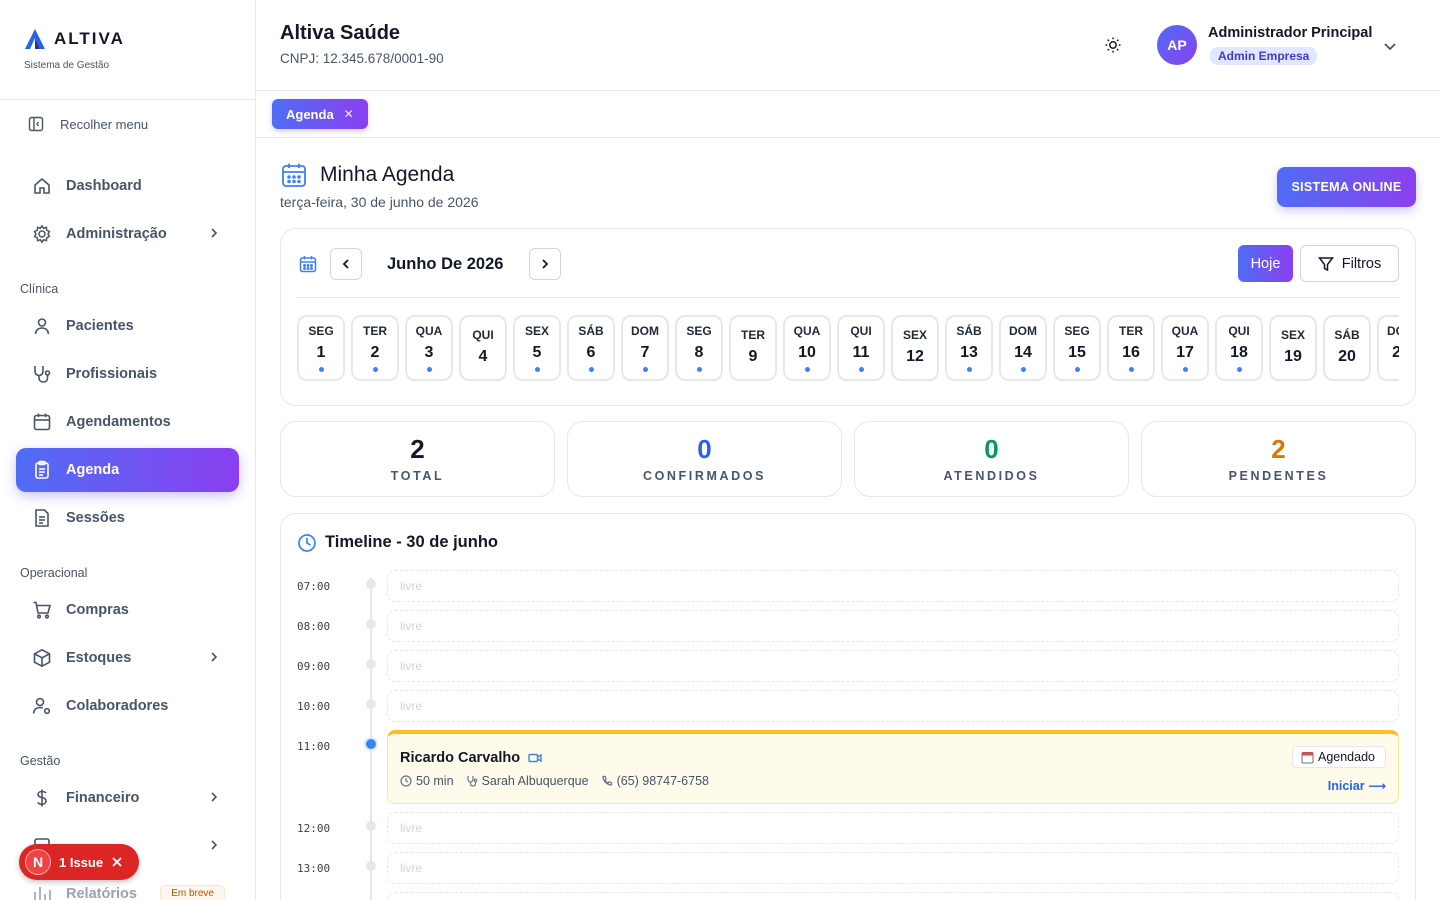  I want to click on stat-label: TOTAL, so click(417, 476).